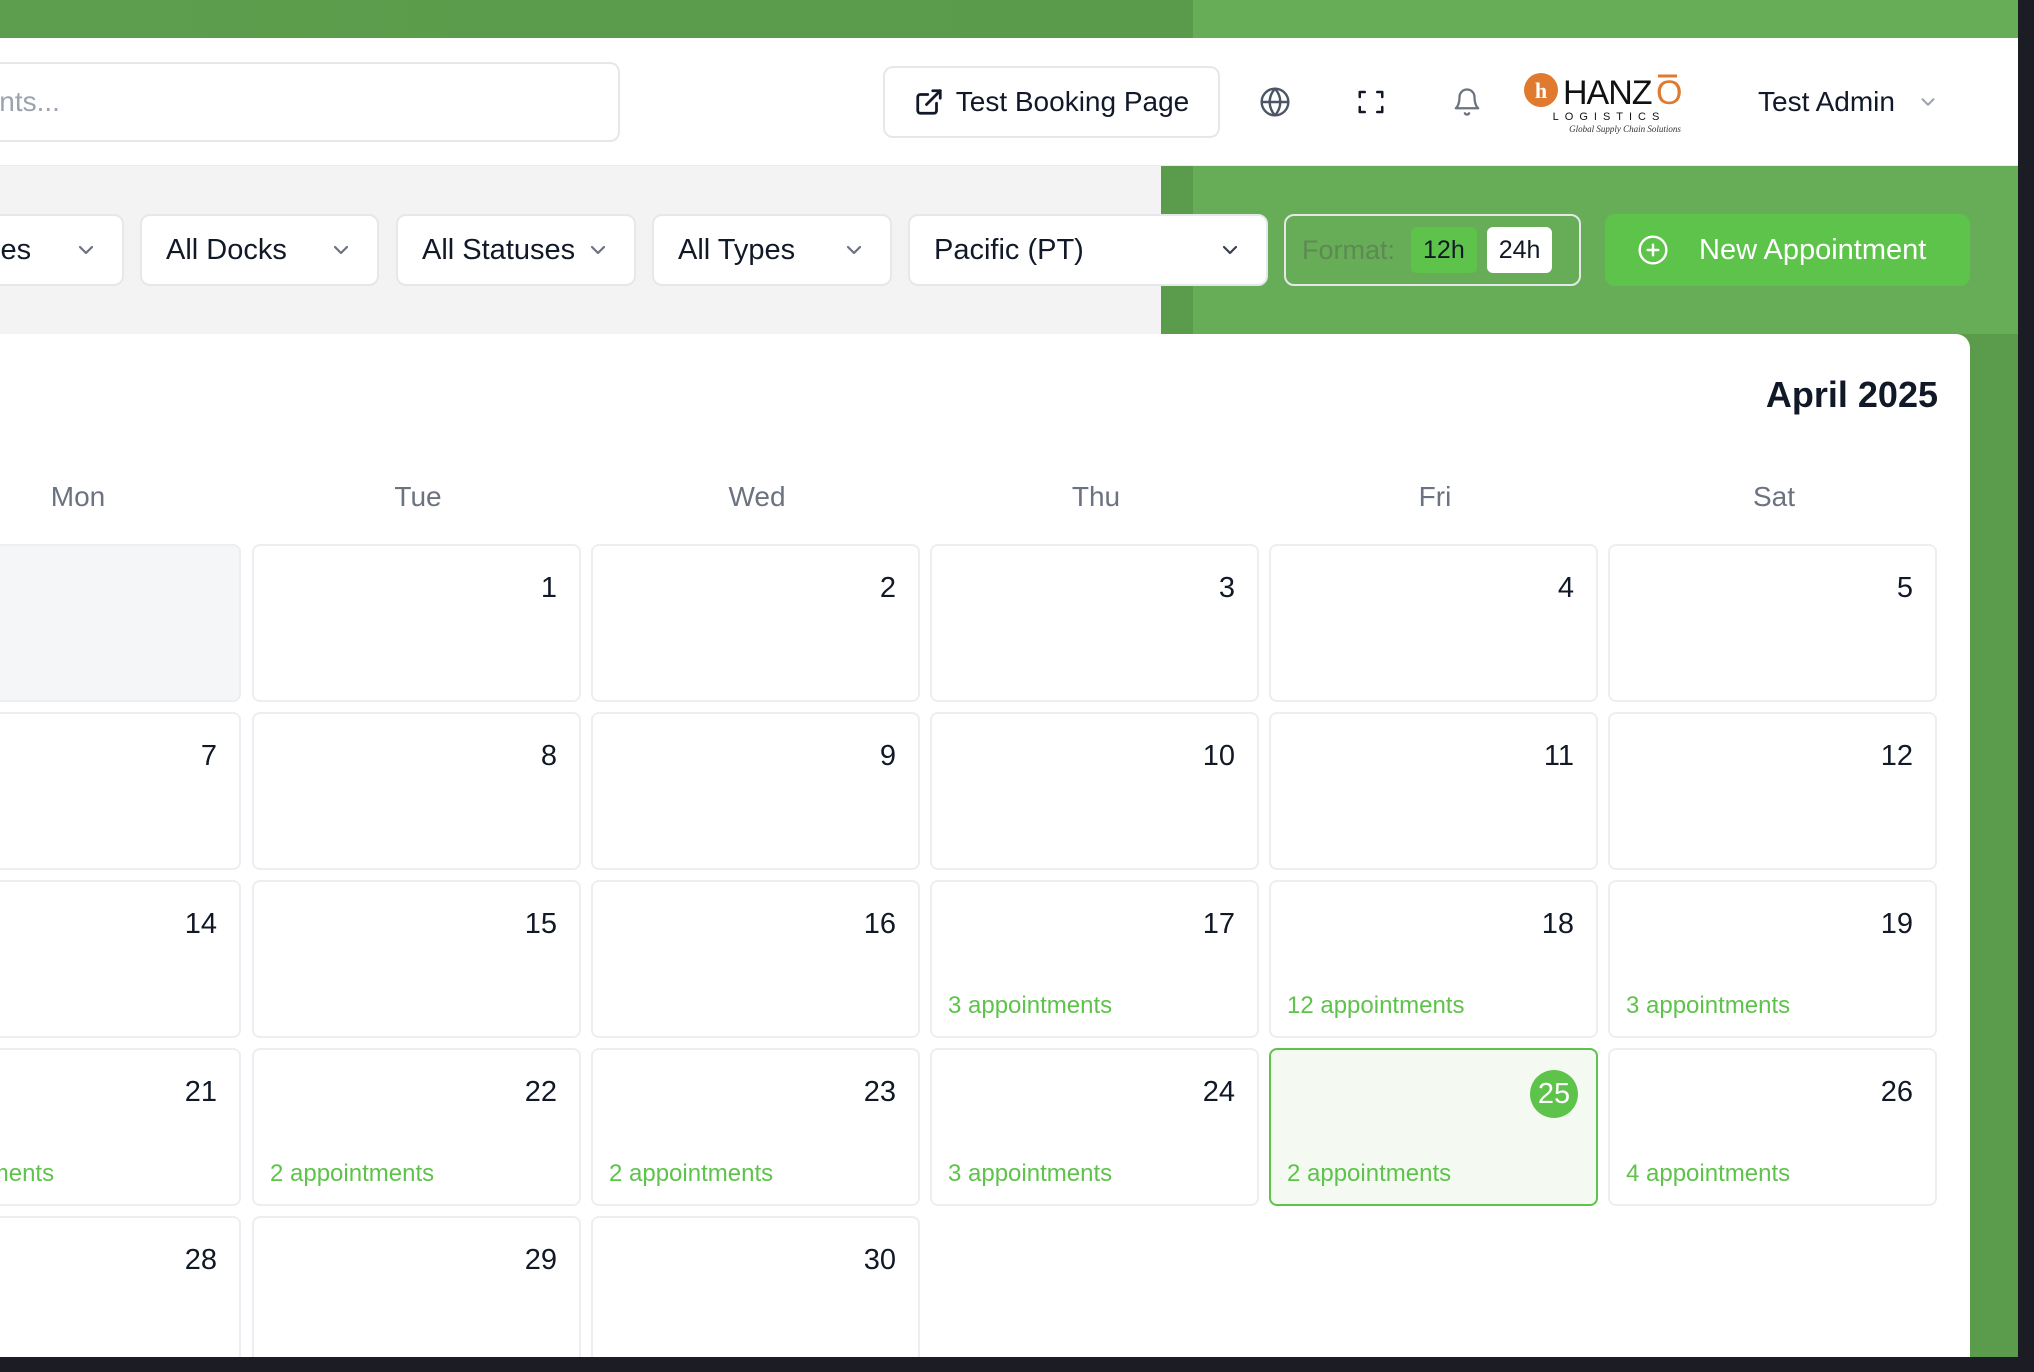 The height and width of the screenshot is (1372, 2034). Describe the element at coordinates (306, 102) in the screenshot. I see `search-input` at that location.